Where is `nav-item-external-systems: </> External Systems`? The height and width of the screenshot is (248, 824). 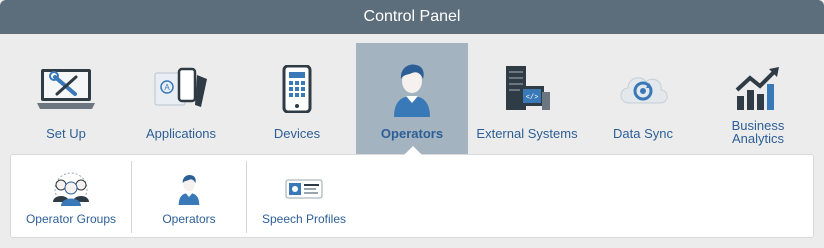 nav-item-external-systems: </> External Systems is located at coordinates (527, 98).